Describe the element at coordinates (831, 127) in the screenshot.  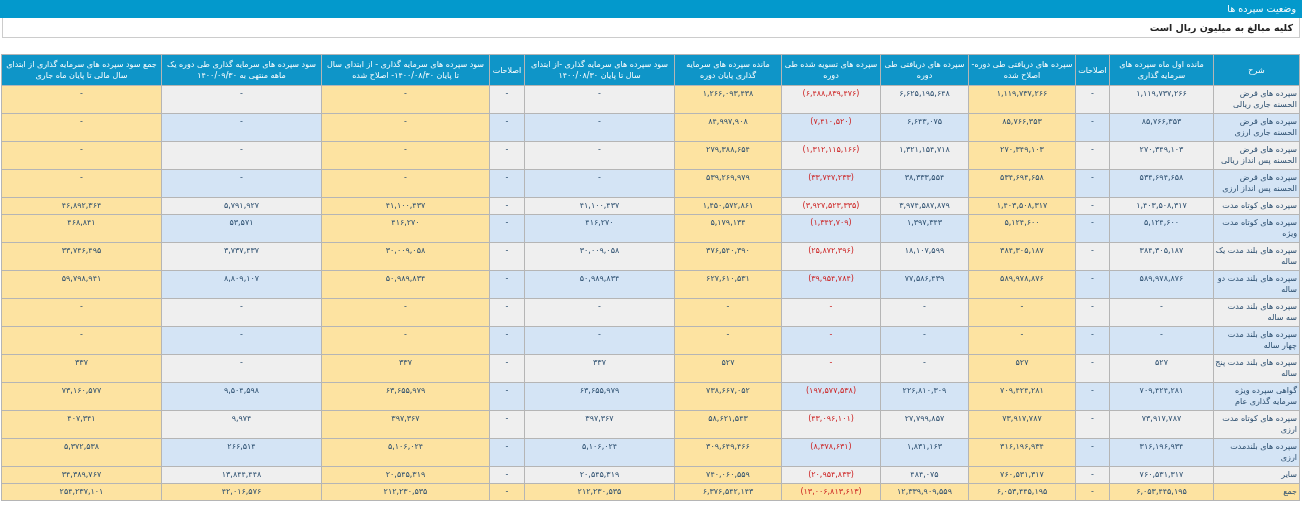
I see `table-cell: (۷,۴۱۰,۵۲۰)` at that location.